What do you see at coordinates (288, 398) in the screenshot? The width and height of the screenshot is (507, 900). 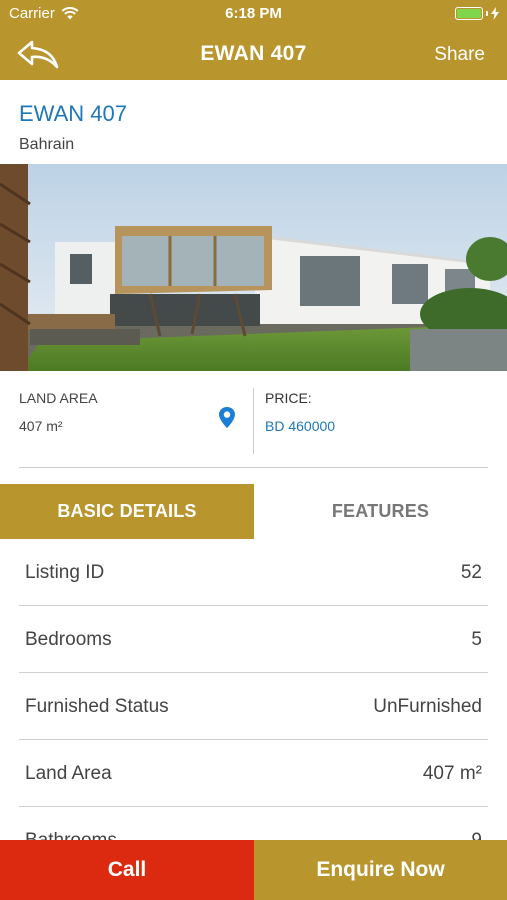 I see `price-label: PRICE:` at bounding box center [288, 398].